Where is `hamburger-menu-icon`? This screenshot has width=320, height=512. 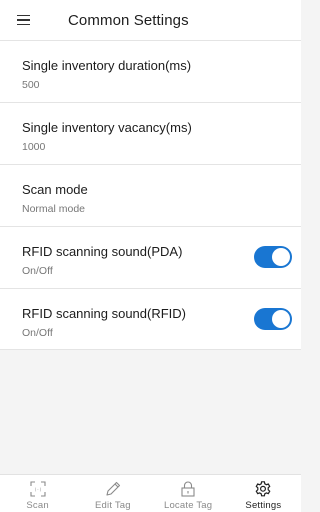
hamburger-menu-icon is located at coordinates (22, 20).